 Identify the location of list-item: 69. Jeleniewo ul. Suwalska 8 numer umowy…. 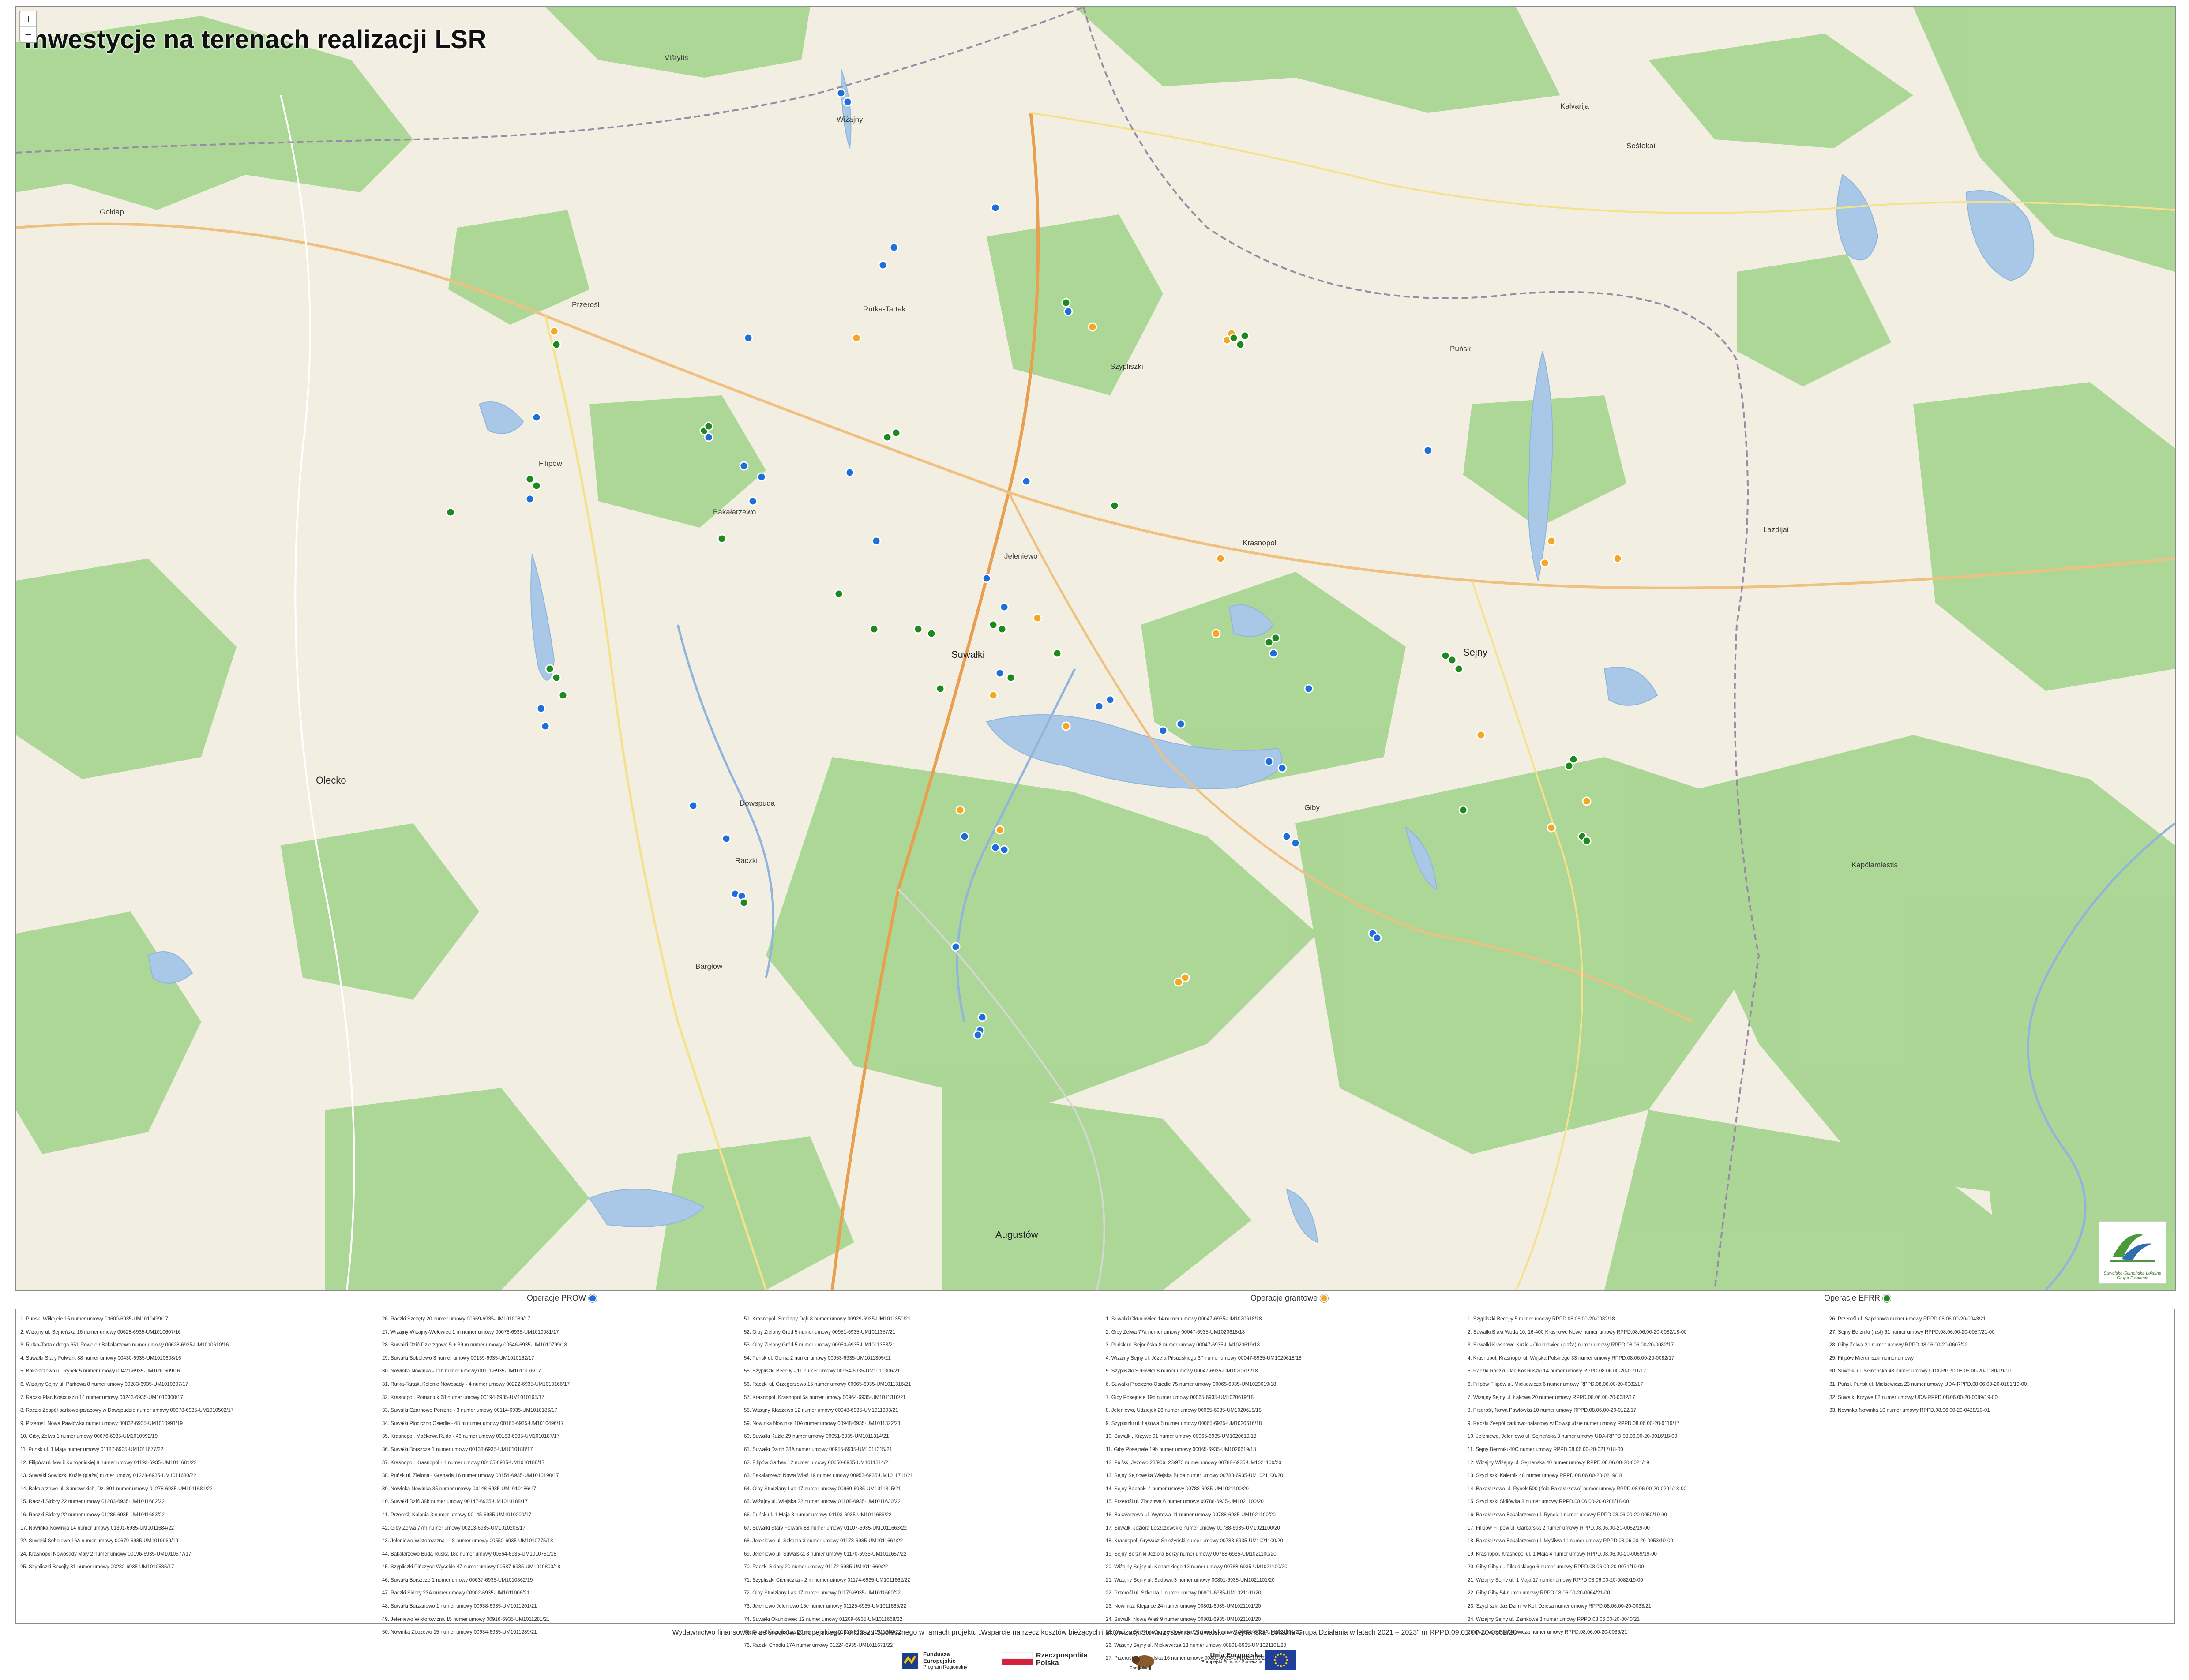
(826, 1554).